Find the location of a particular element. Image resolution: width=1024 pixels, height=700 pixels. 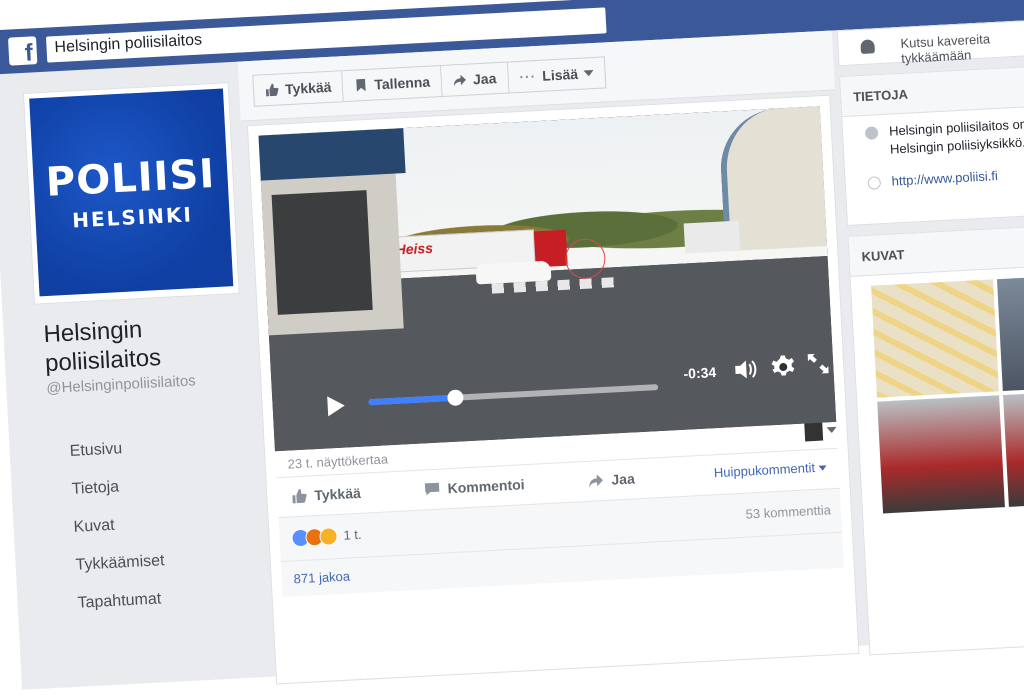

comment-icon is located at coordinates (432, 488).